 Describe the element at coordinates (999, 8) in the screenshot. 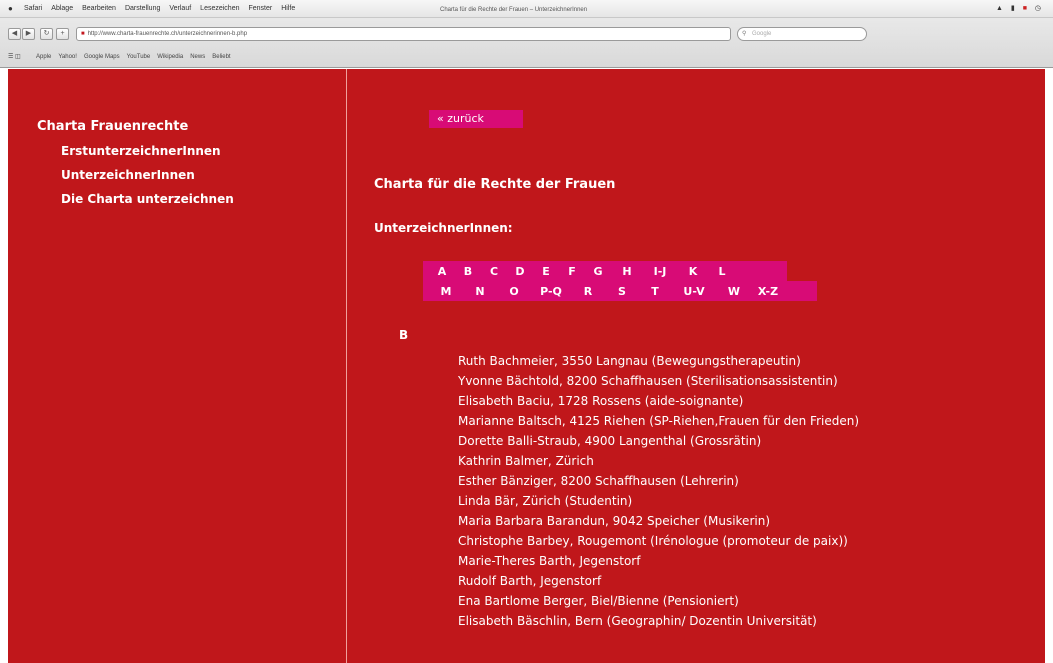

I see `wifi-icon: ▲` at that location.